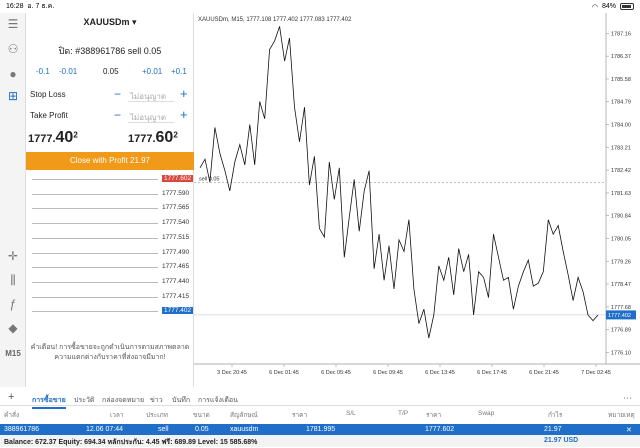  Describe the element at coordinates (117, 94) in the screenshot. I see `stop-loss-minus-button: −` at that location.